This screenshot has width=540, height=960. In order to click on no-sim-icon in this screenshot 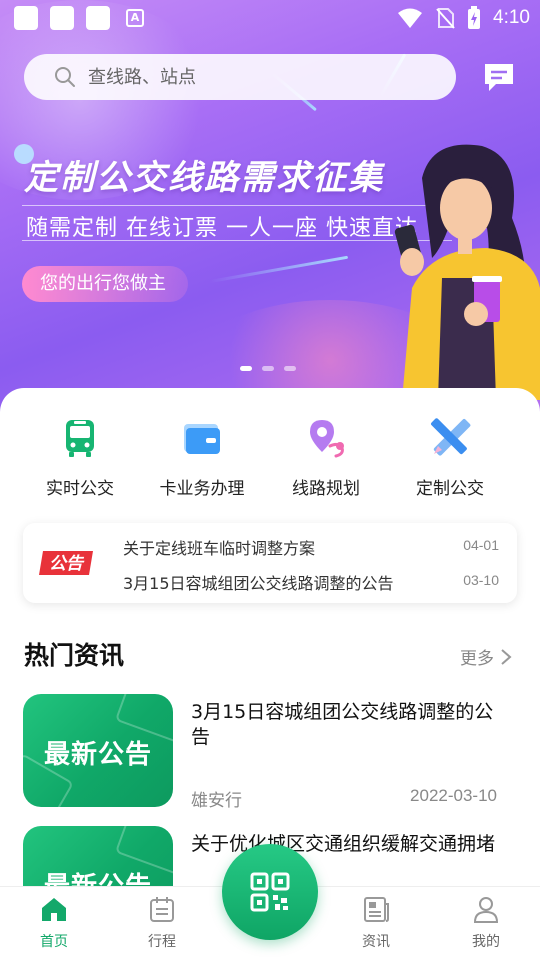, I will do `click(445, 18)`.